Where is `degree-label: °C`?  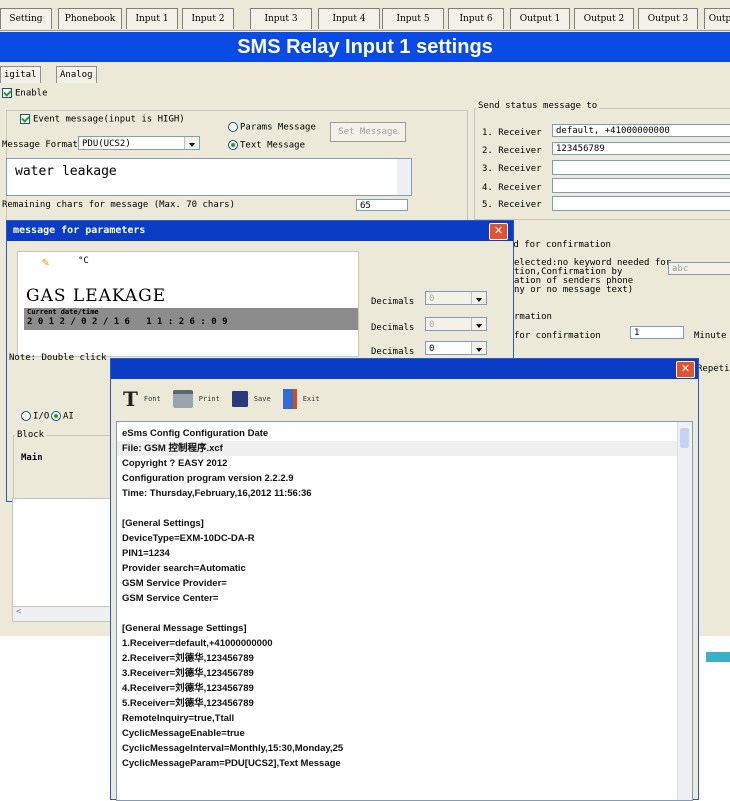 degree-label: °C is located at coordinates (83, 261).